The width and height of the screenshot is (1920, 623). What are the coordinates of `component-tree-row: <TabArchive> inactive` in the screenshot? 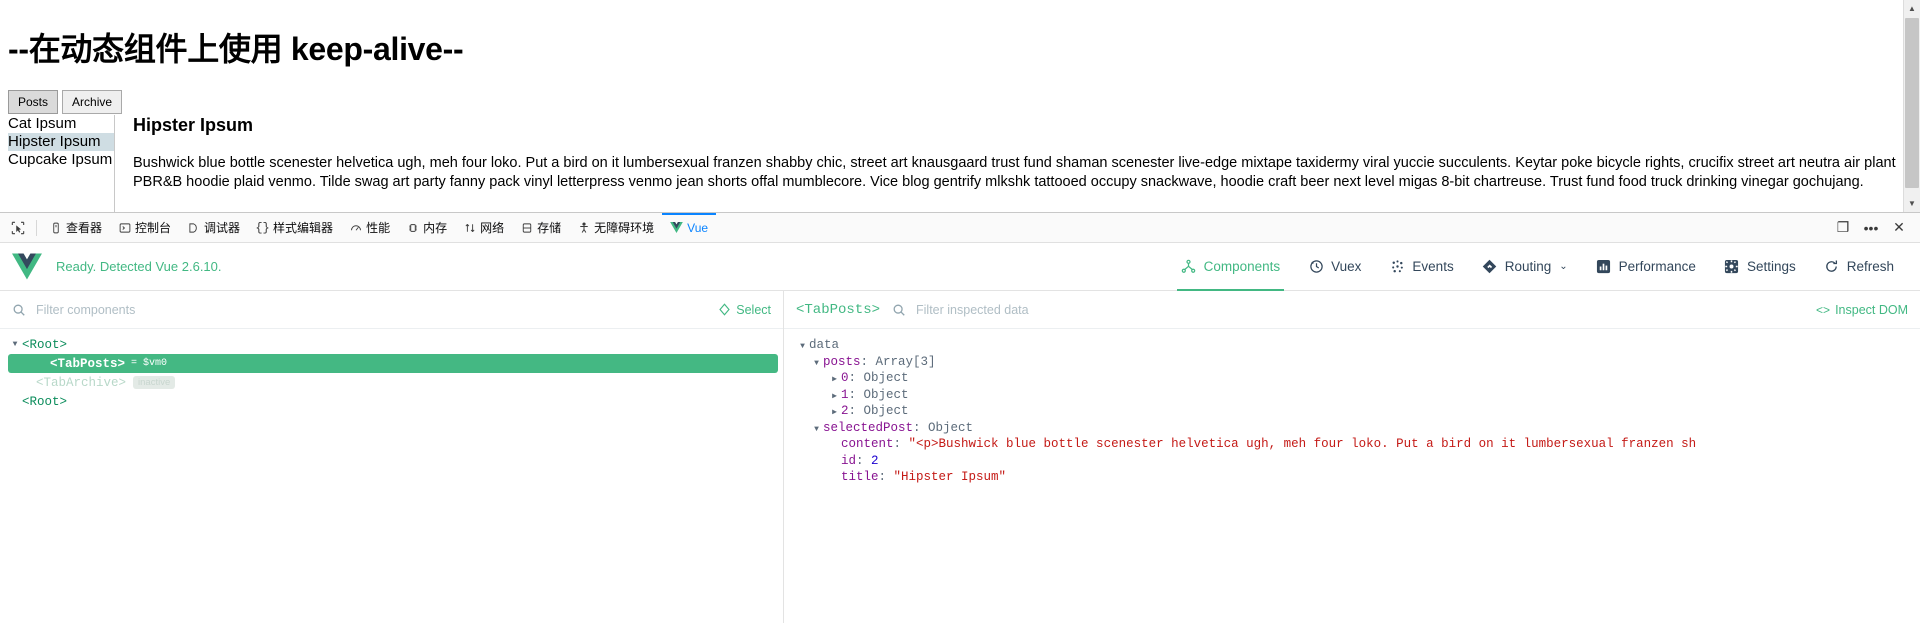 It's located at (391, 382).